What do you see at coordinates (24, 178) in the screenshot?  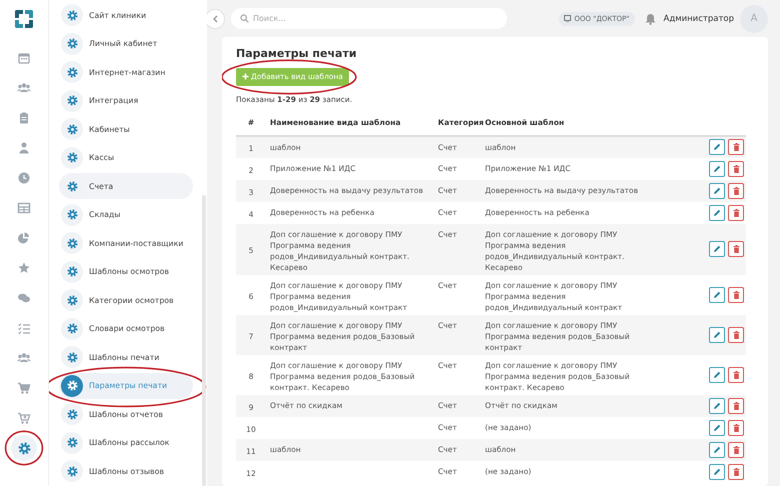 I see `clock-icon` at bounding box center [24, 178].